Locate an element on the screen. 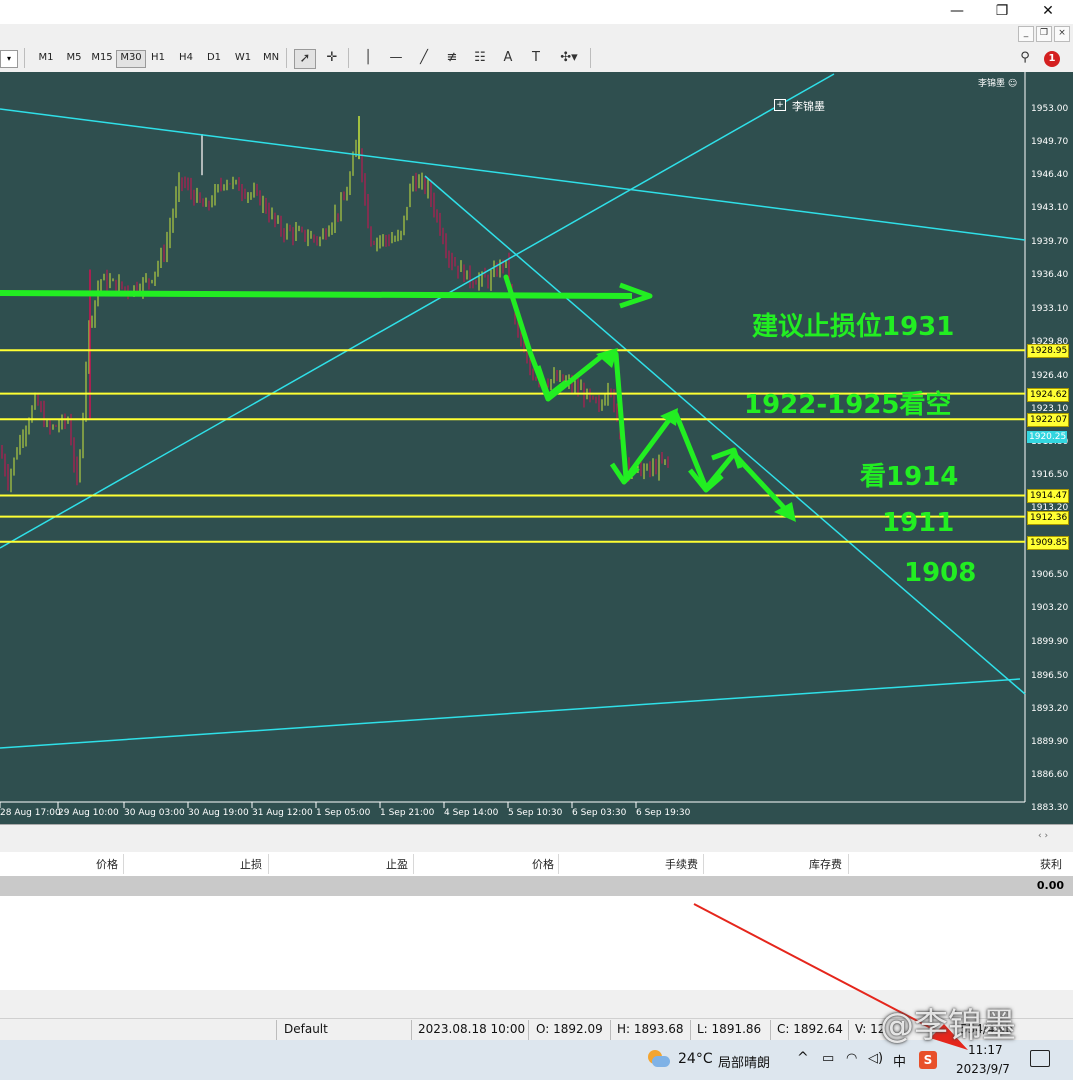 The height and width of the screenshot is (1080, 1073). notification-icon is located at coordinates (1040, 1058).